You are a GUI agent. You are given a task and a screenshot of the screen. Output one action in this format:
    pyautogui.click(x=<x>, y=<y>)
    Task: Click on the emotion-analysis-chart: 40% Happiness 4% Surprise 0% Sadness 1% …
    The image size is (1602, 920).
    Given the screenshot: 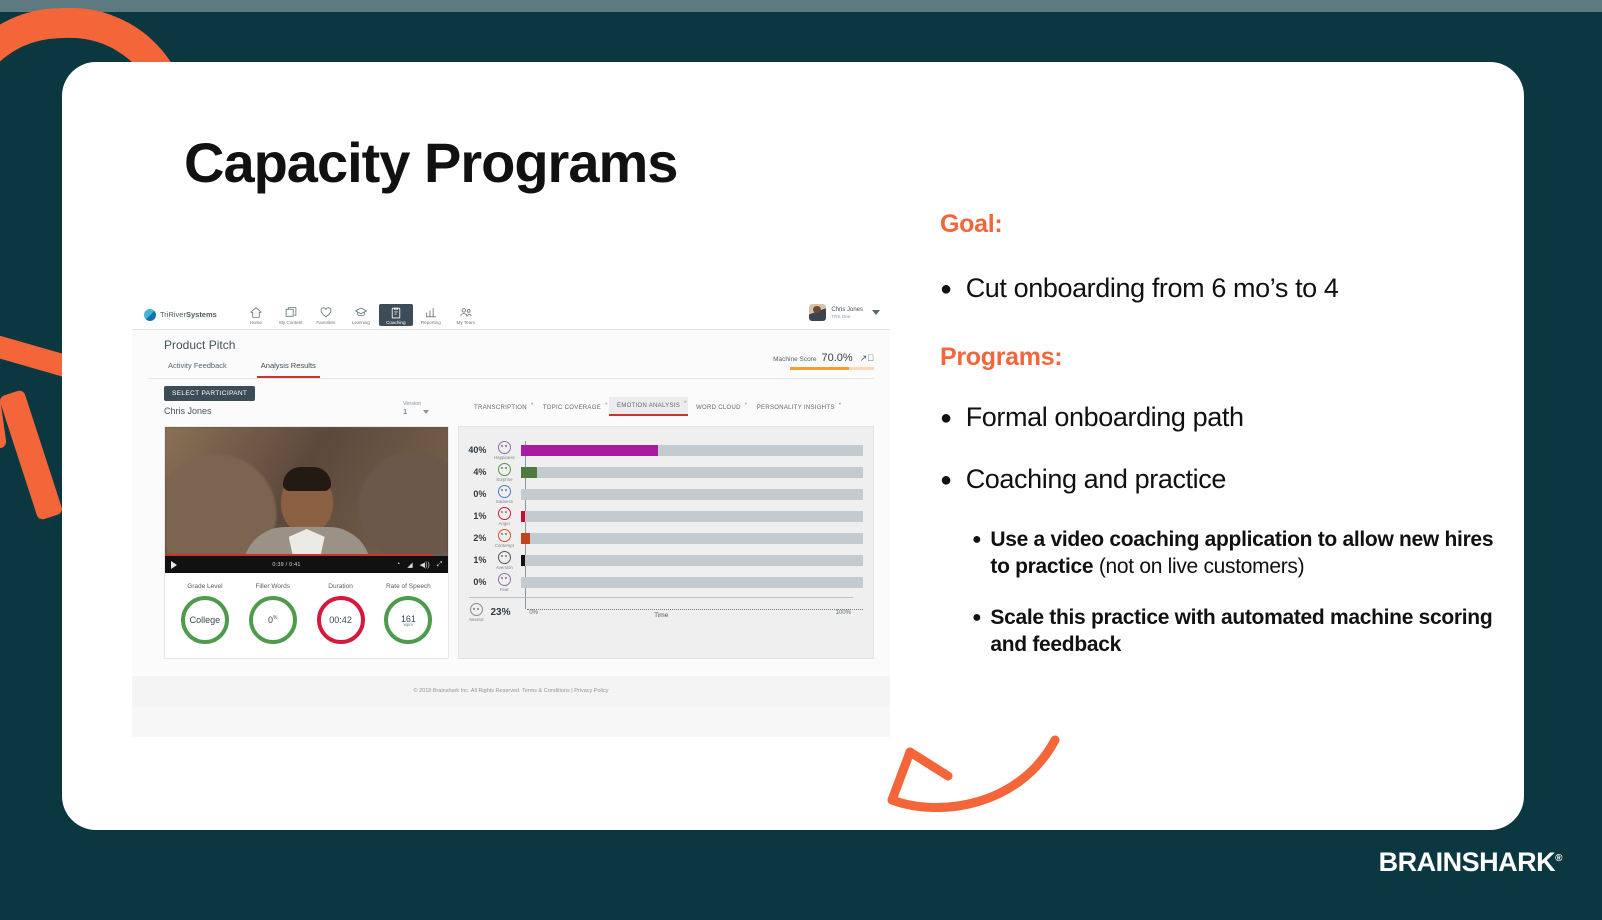 What is the action you would take?
    pyautogui.click(x=666, y=542)
    